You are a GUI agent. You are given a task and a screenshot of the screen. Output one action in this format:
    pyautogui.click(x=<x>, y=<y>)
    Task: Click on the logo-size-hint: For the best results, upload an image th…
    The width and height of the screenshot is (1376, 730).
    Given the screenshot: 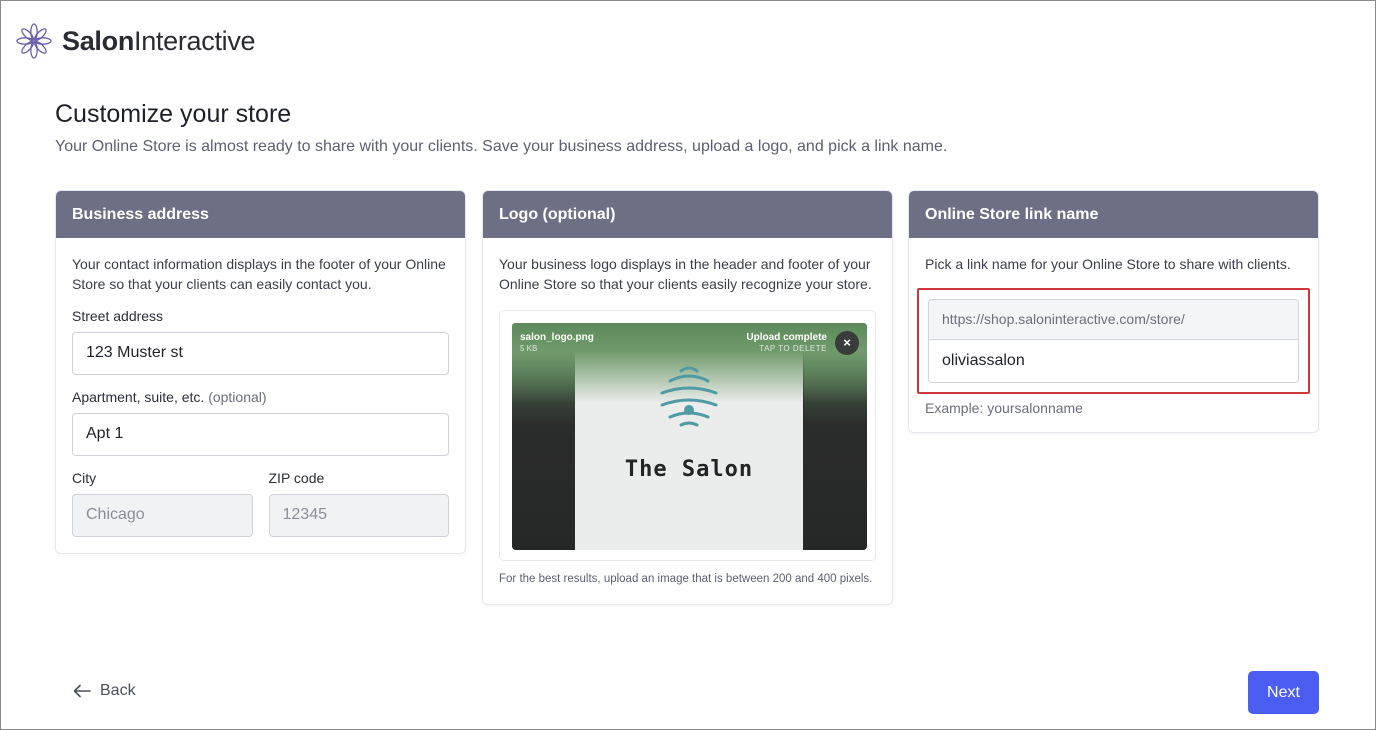 What is the action you would take?
    pyautogui.click(x=686, y=579)
    